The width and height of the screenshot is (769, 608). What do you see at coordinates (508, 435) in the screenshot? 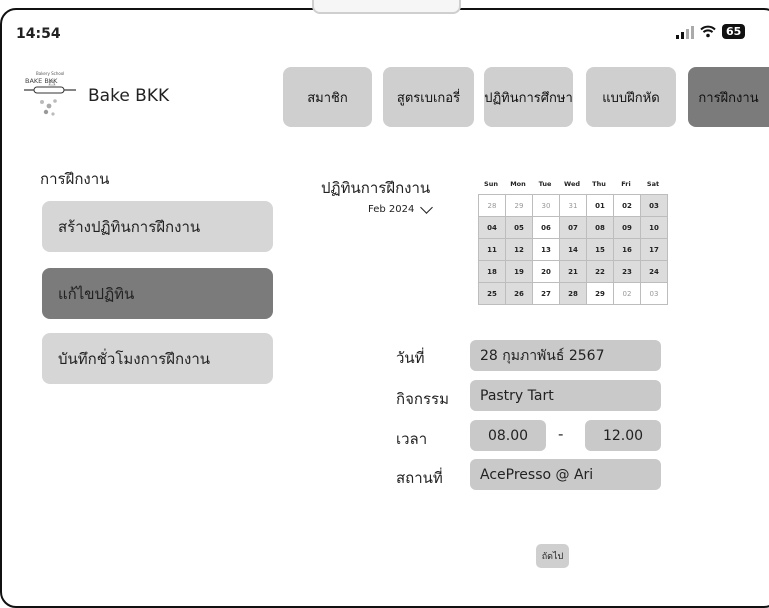
I see `start-time-field: 08.00` at bounding box center [508, 435].